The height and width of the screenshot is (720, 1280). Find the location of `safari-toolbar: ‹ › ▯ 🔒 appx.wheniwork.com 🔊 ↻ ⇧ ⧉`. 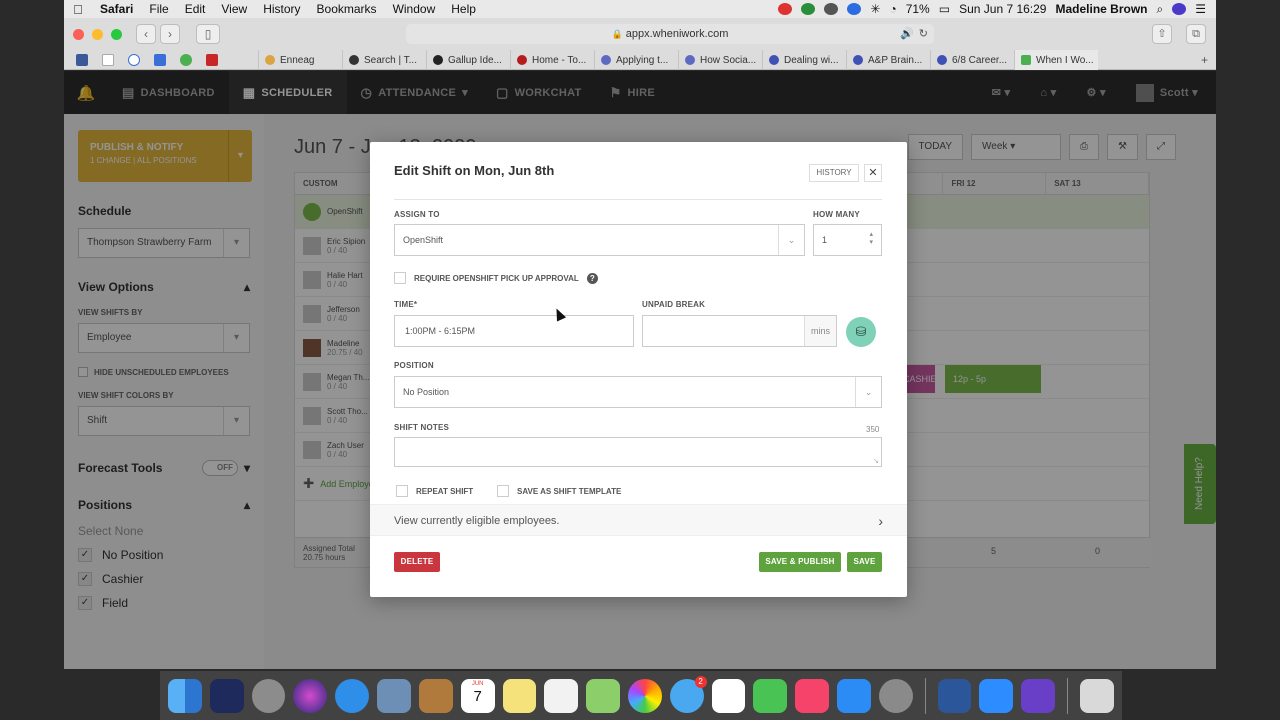

safari-toolbar: ‹ › ▯ 🔒 appx.wheniwork.com 🔊 ↻ ⇧ ⧉ is located at coordinates (640, 34).